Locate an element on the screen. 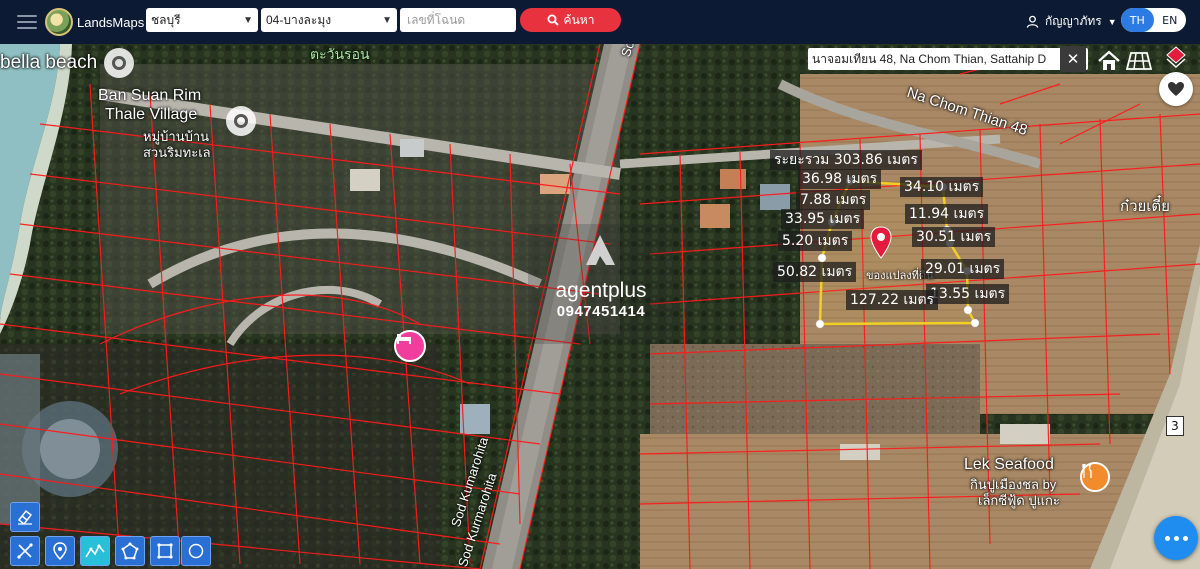  user-name: กัญญาภัทร is located at coordinates (1073, 21).